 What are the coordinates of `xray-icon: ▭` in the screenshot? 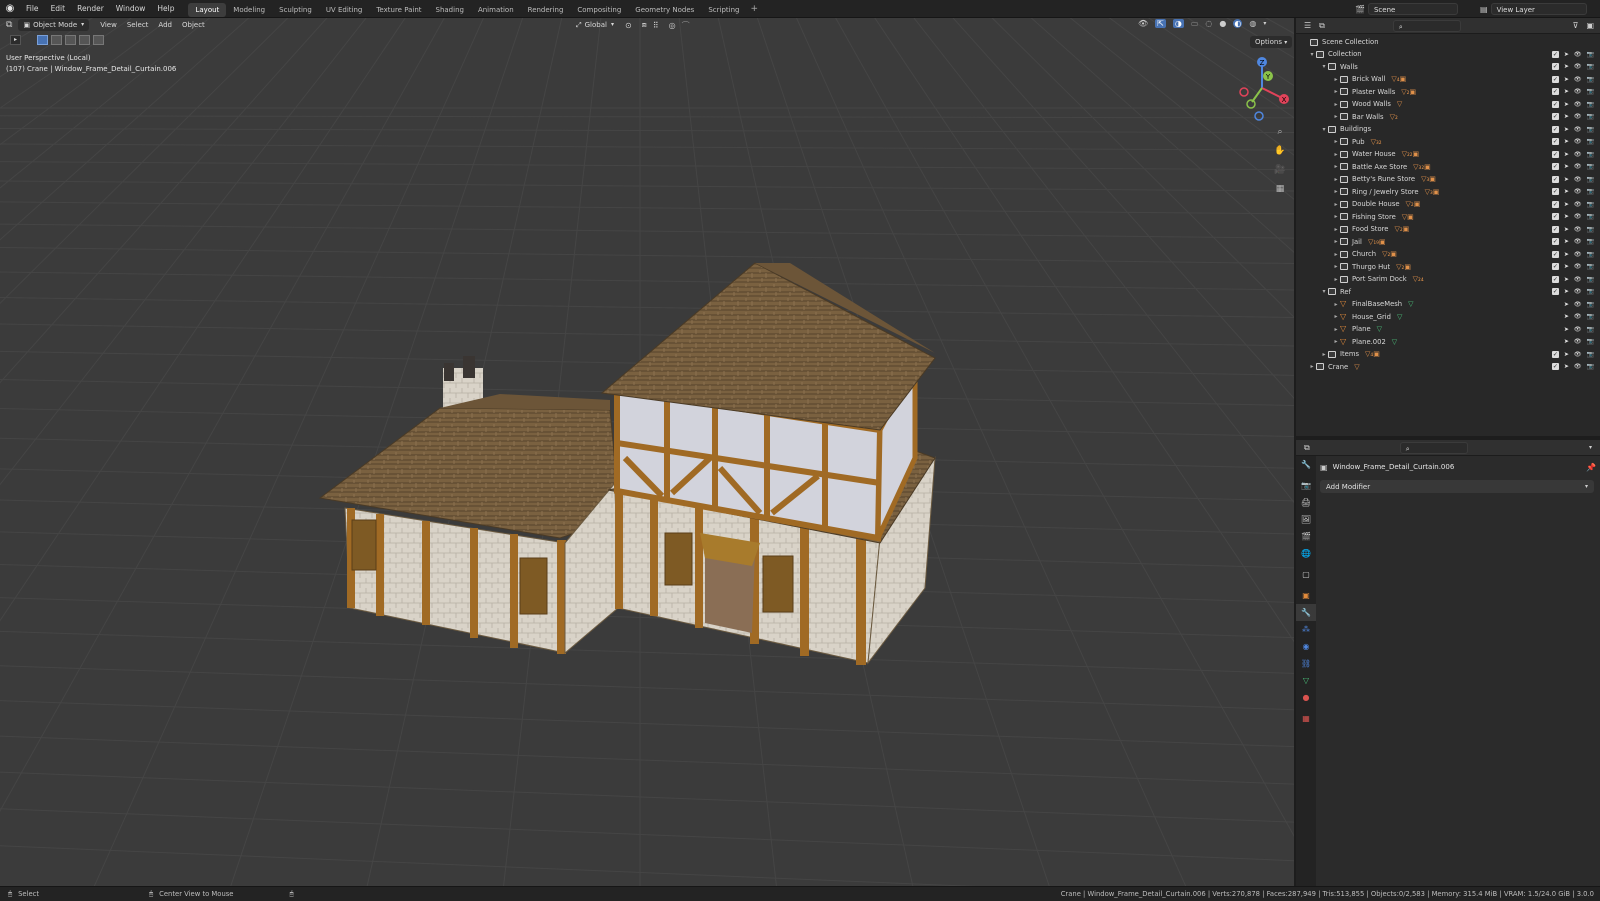 It's located at (1195, 23).